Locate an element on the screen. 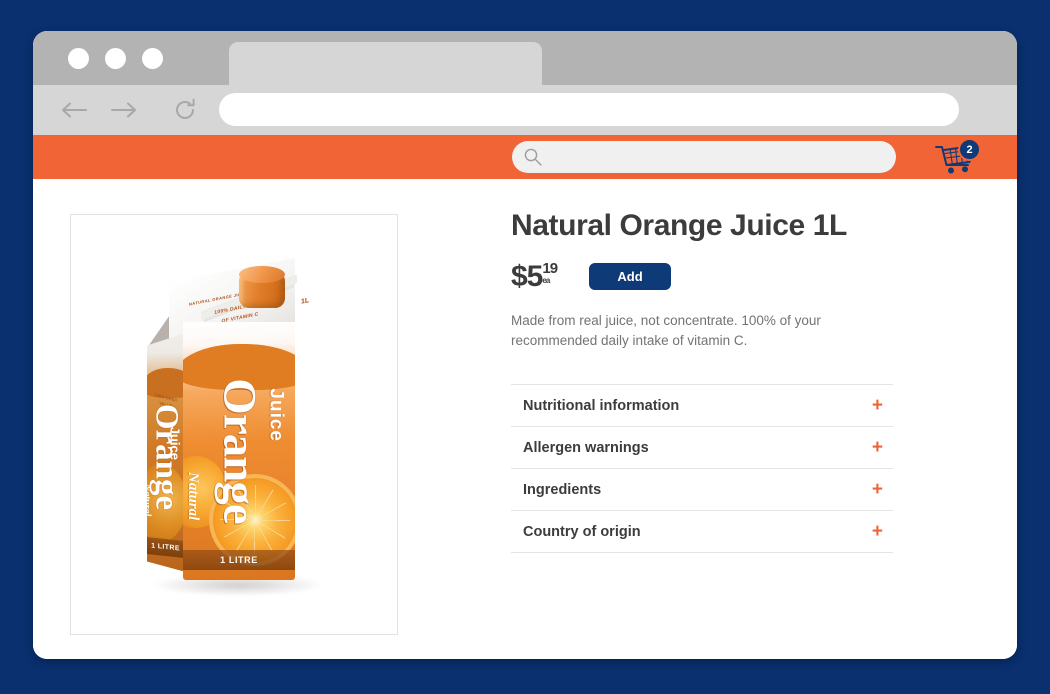 The width and height of the screenshot is (1050, 694). site-search-box is located at coordinates (704, 157).